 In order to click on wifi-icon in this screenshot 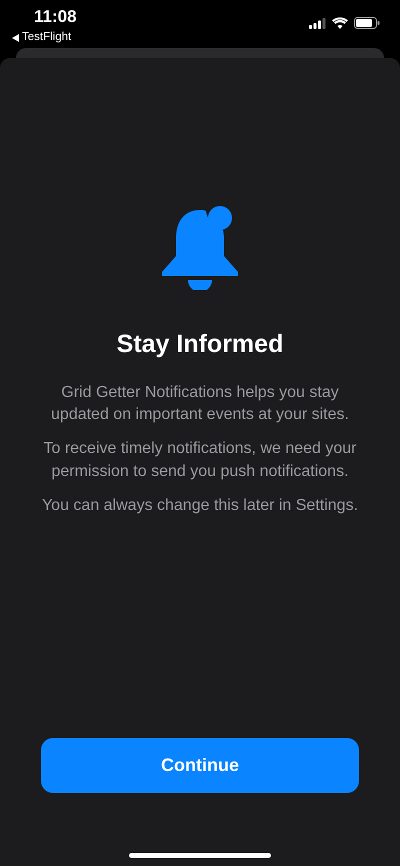, I will do `click(340, 23)`.